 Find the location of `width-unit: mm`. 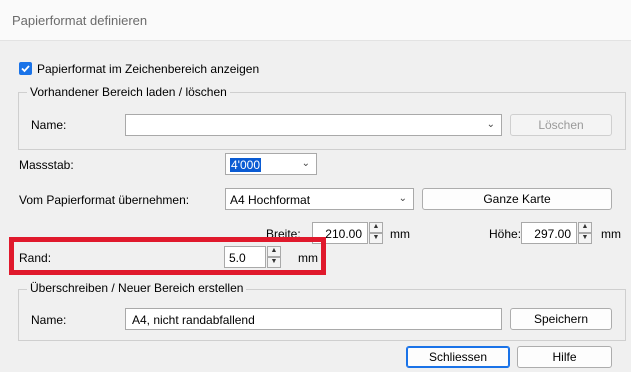

width-unit: mm is located at coordinates (400, 234).